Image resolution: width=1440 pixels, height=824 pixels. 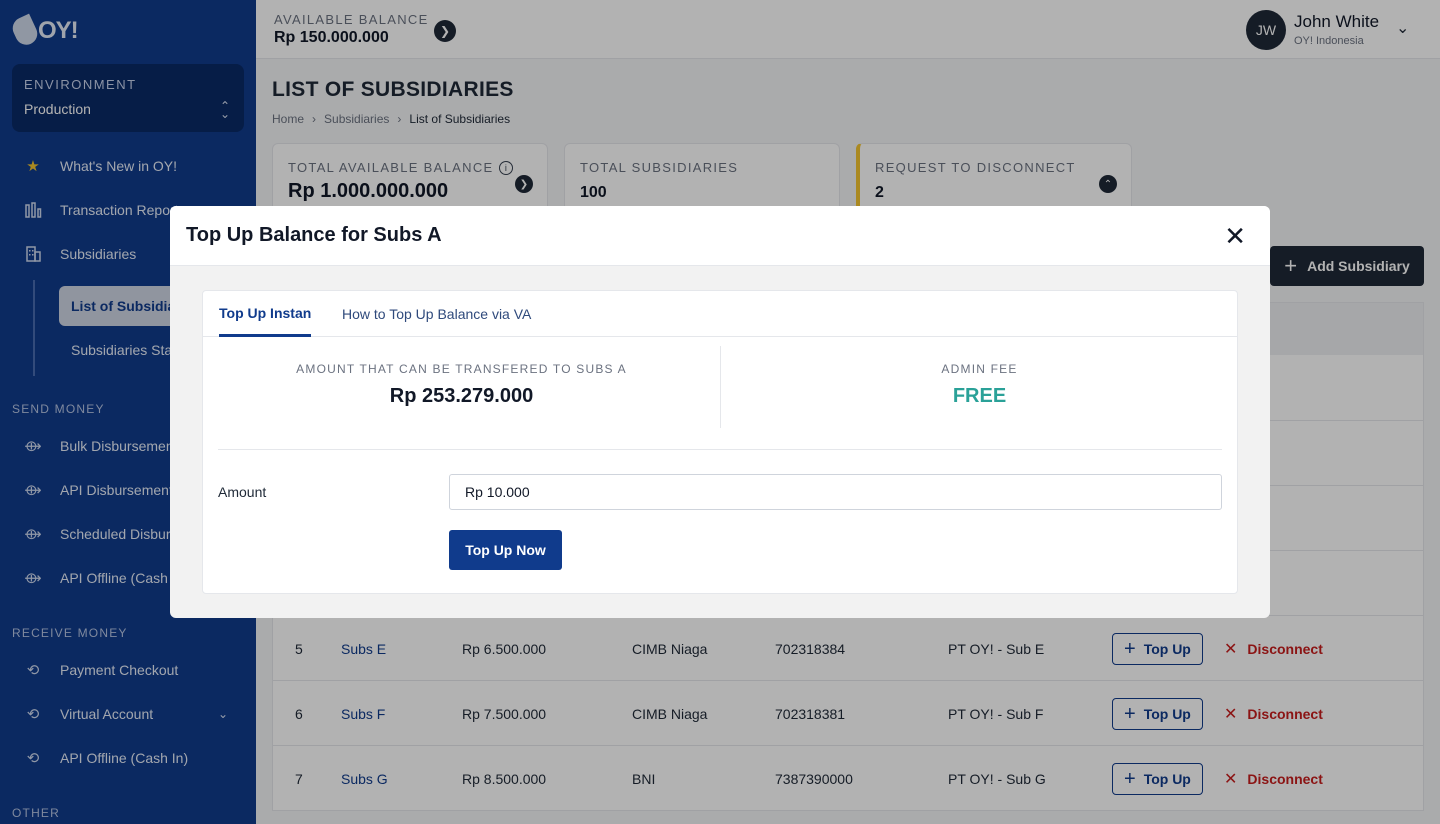 What do you see at coordinates (265, 314) in the screenshot?
I see `tab-top-up-instan: Top Up Instan` at bounding box center [265, 314].